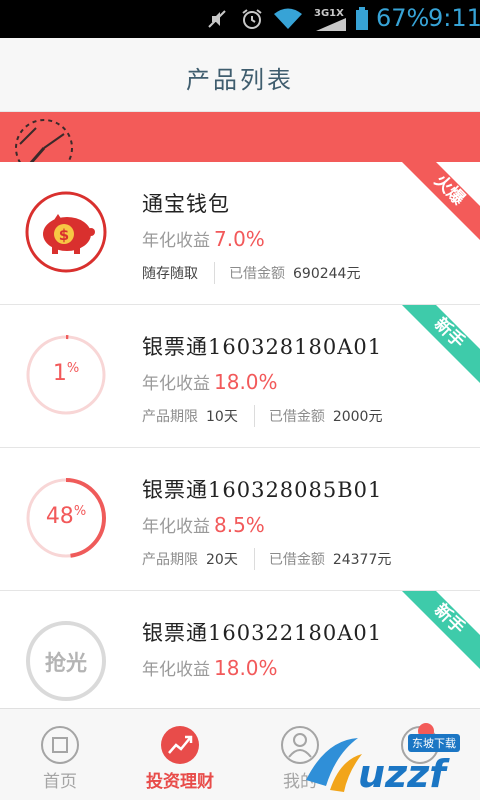 This screenshot has width=480, height=800. What do you see at coordinates (66, 516) in the screenshot?
I see `progress-text: 48%` at bounding box center [66, 516].